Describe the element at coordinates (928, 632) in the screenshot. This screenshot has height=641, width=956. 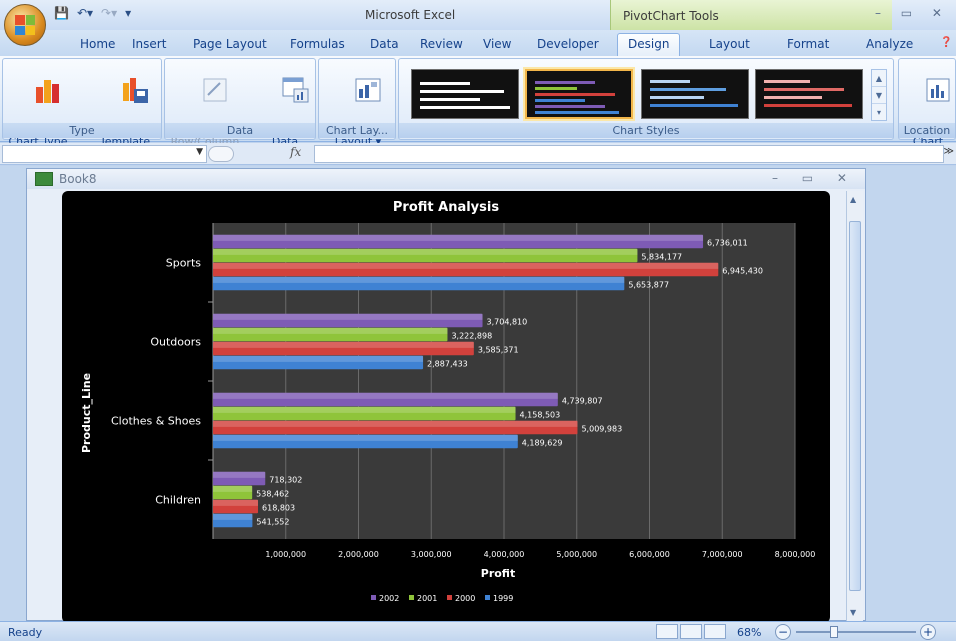
I see `zoom-in-icon: +` at that location.